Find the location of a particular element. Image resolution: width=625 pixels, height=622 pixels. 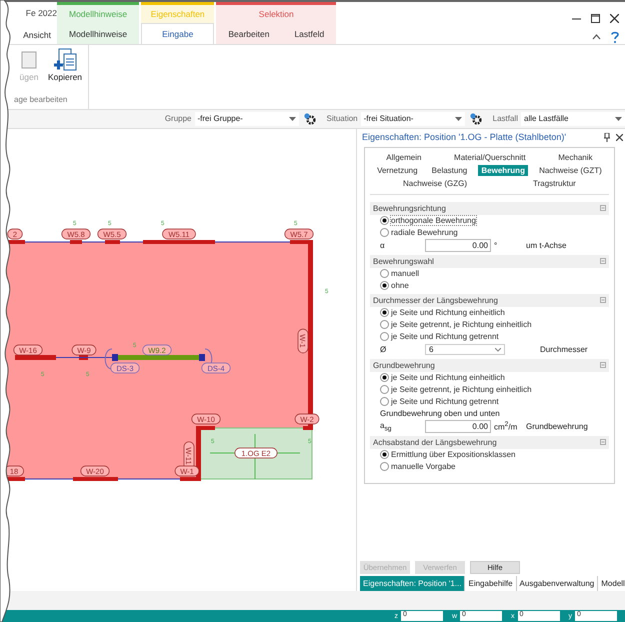

property-tab: Belastung is located at coordinates (449, 170).